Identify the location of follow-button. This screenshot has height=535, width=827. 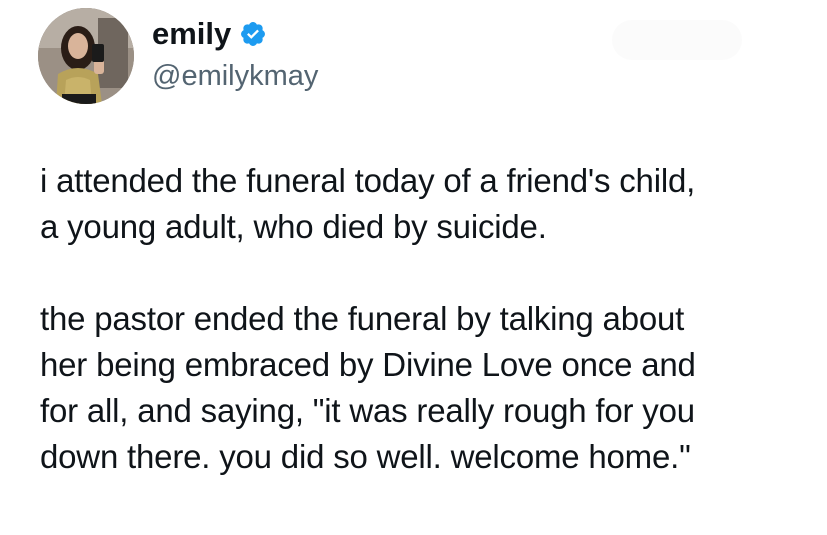
(677, 40).